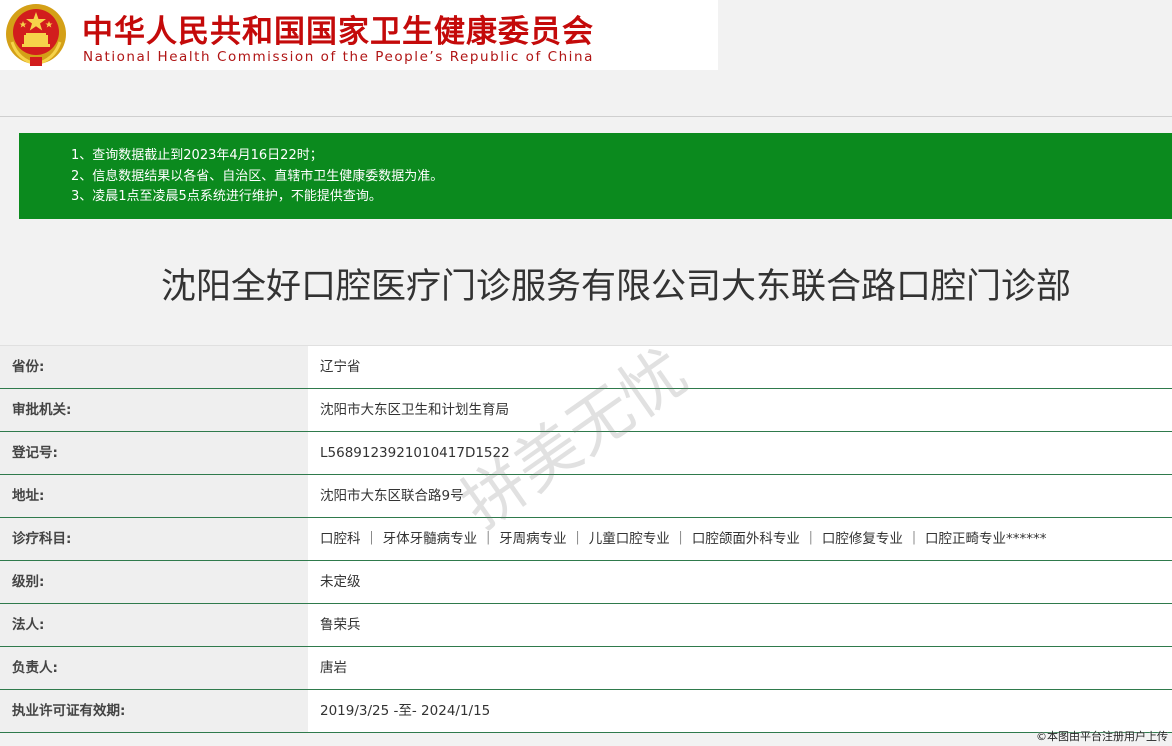 The width and height of the screenshot is (1172, 746). I want to click on detail-row-legal-person: 法人: 鲁荣兵, so click(586, 625).